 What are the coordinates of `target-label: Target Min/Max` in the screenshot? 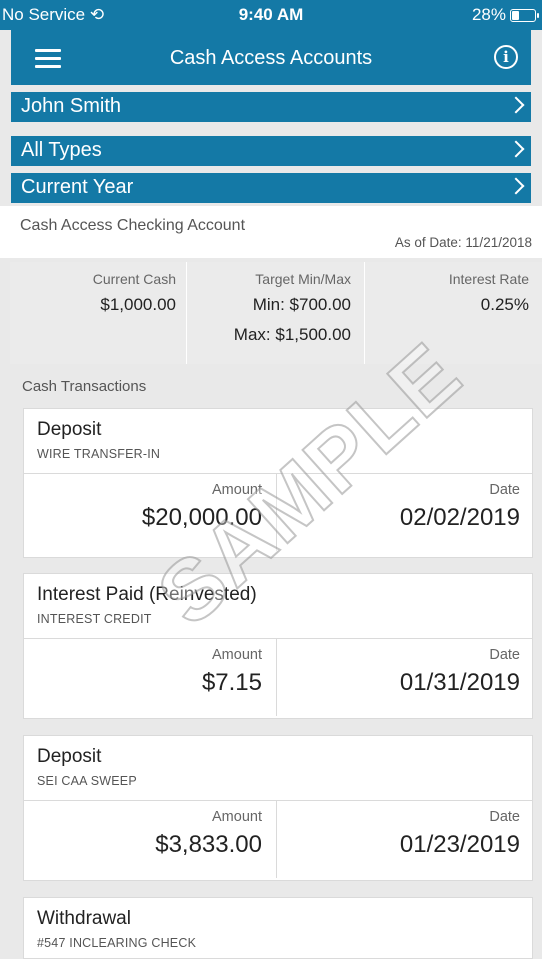 It's located at (303, 279).